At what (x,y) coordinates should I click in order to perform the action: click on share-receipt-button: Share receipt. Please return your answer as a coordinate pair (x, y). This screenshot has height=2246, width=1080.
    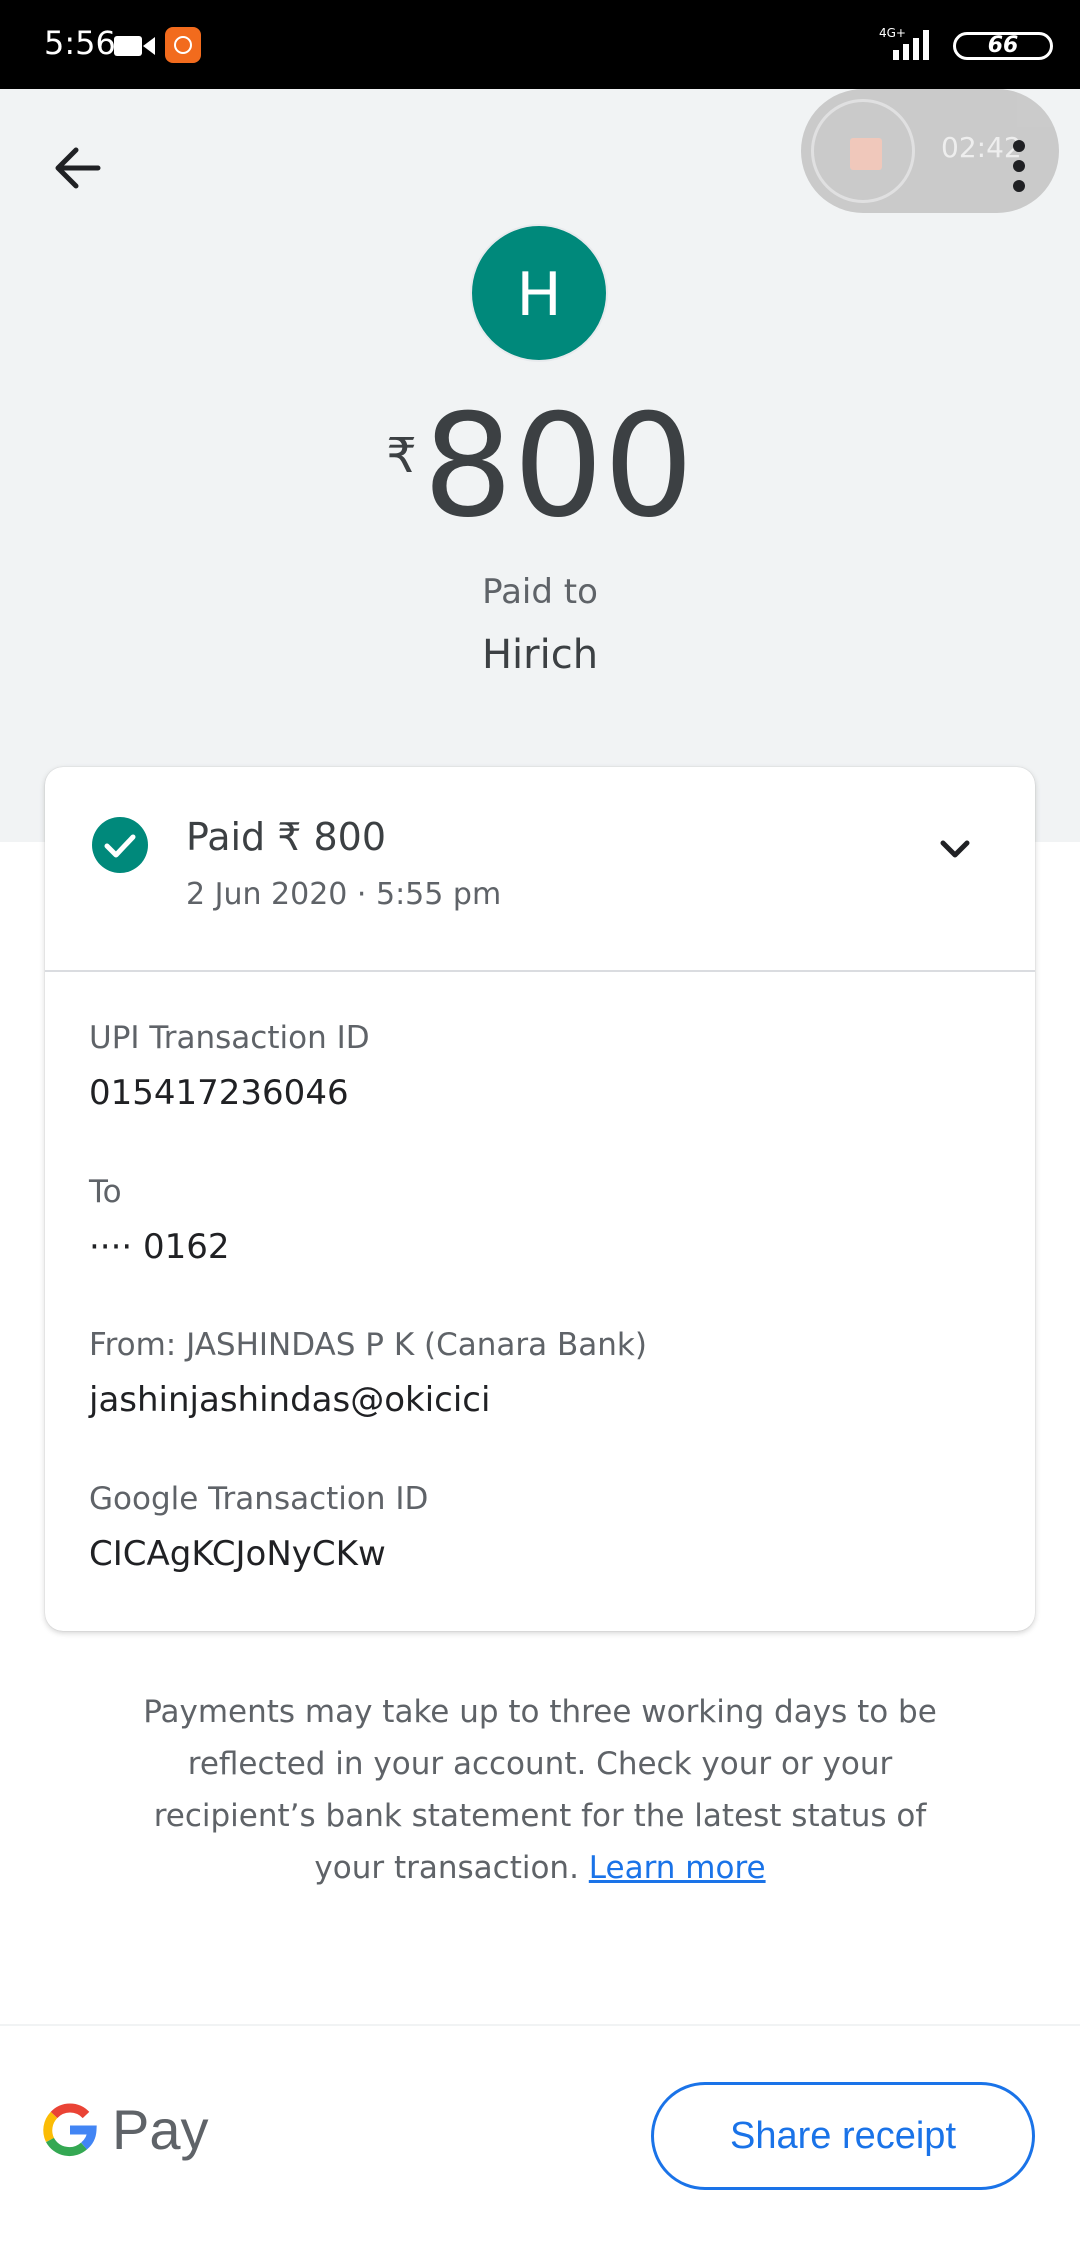
    Looking at the image, I should click on (843, 2136).